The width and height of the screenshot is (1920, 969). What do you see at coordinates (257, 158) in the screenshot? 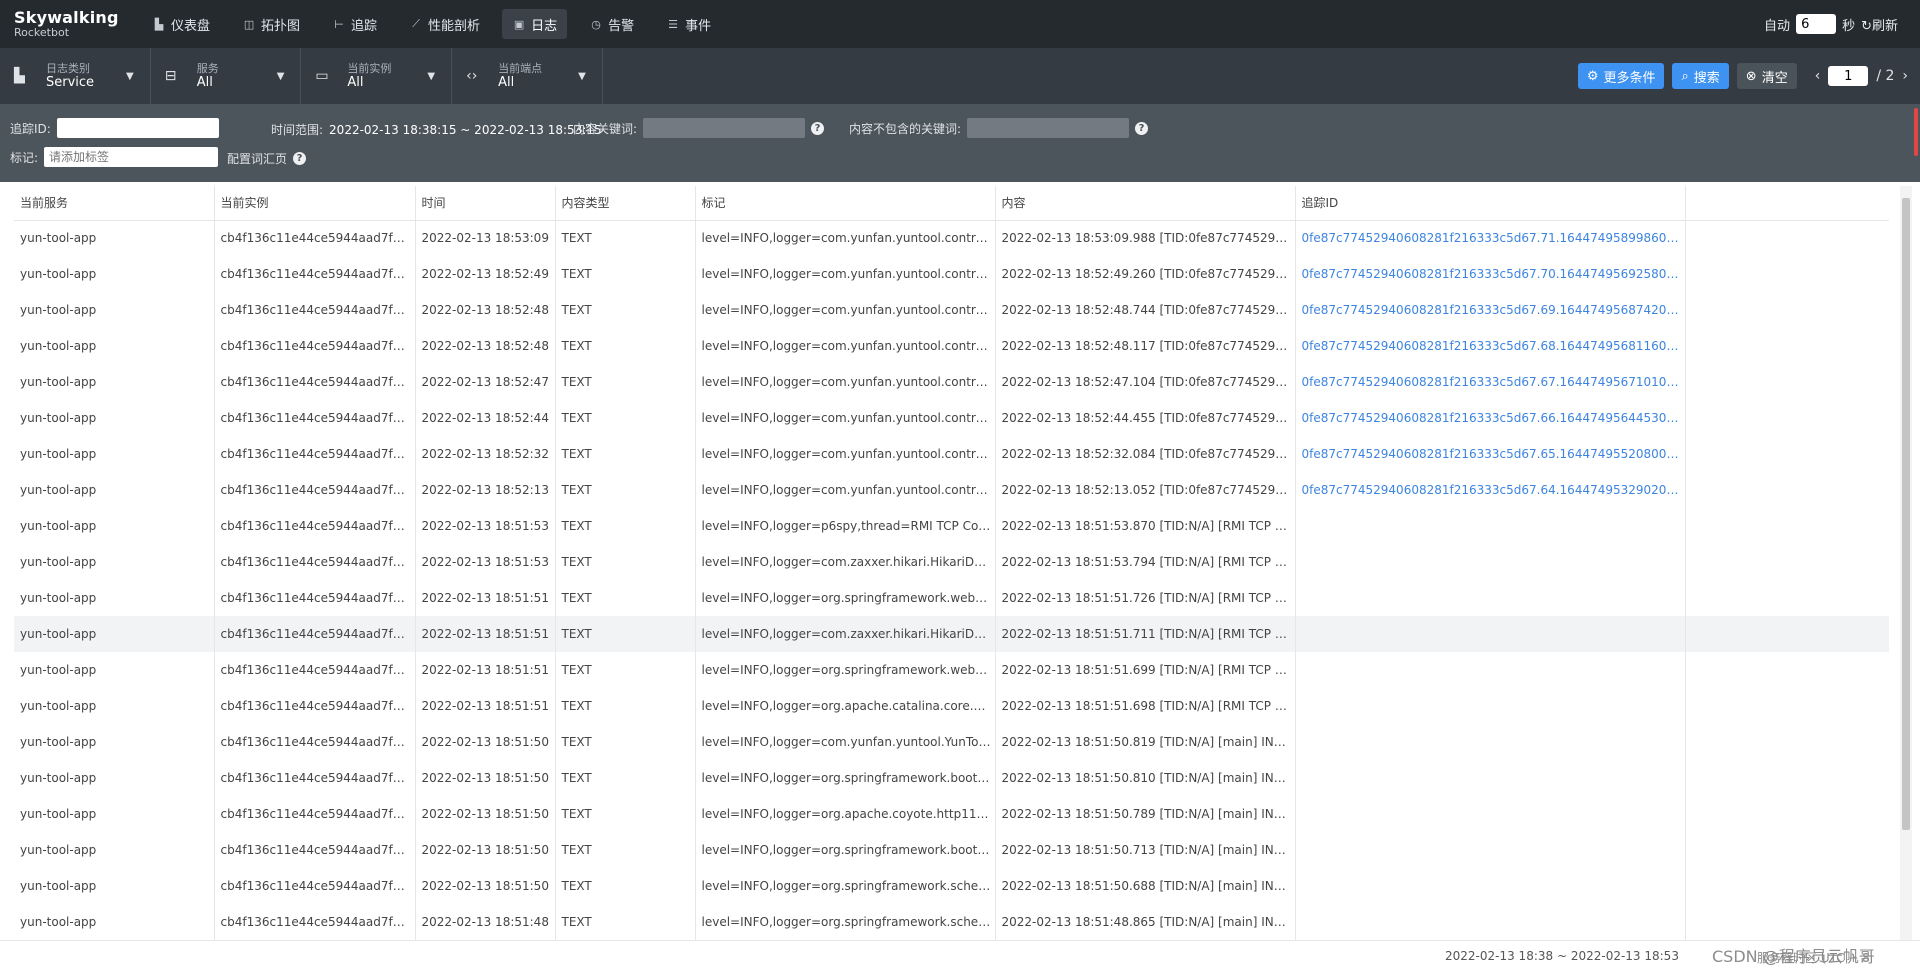
I see `config-label: 配置词汇页` at bounding box center [257, 158].